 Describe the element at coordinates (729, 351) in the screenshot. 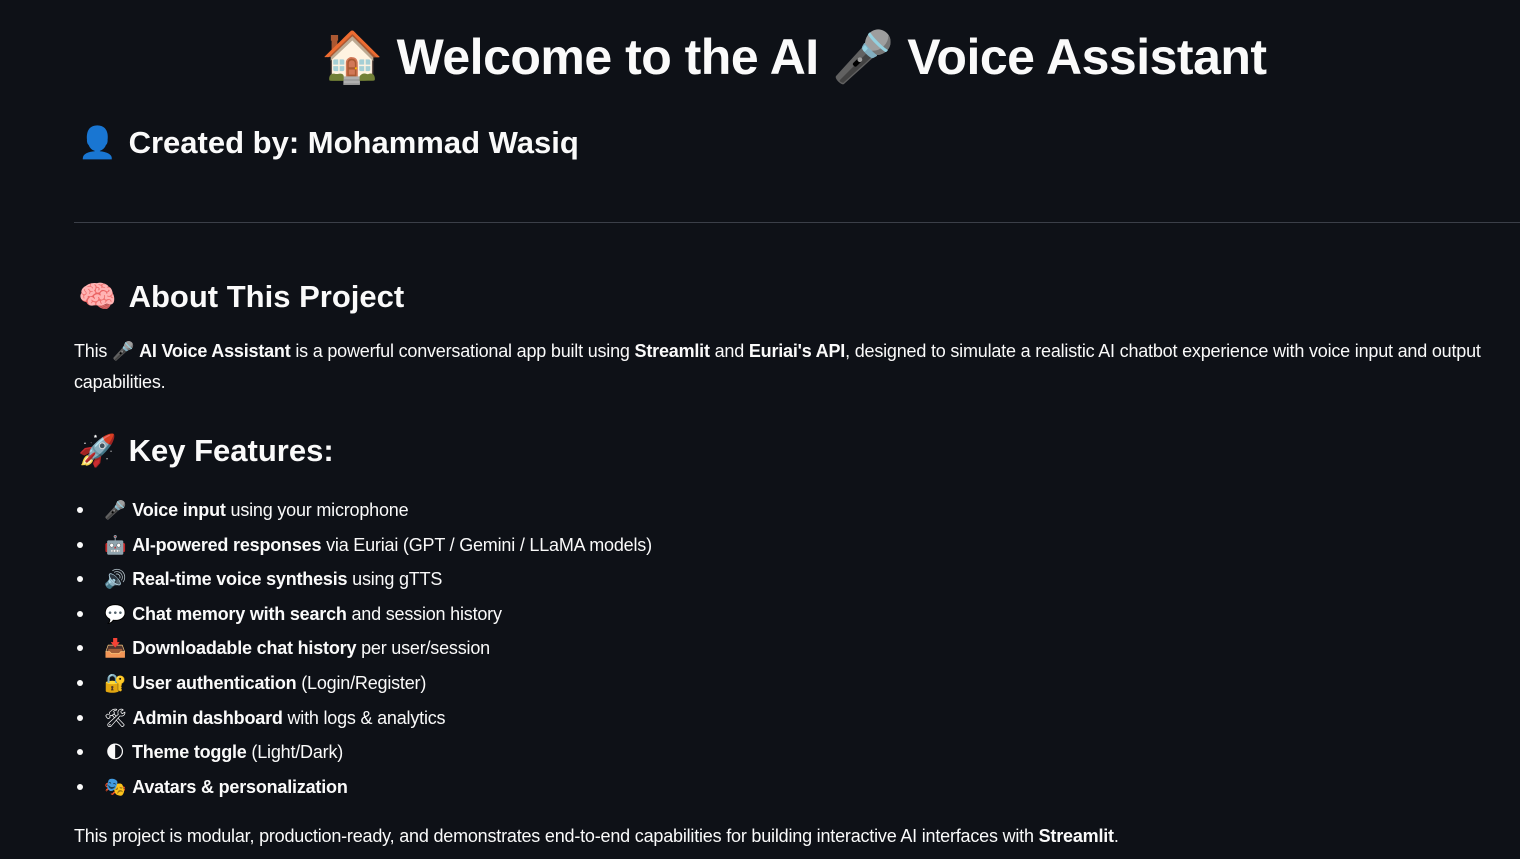

I see `about-text-3: and` at that location.